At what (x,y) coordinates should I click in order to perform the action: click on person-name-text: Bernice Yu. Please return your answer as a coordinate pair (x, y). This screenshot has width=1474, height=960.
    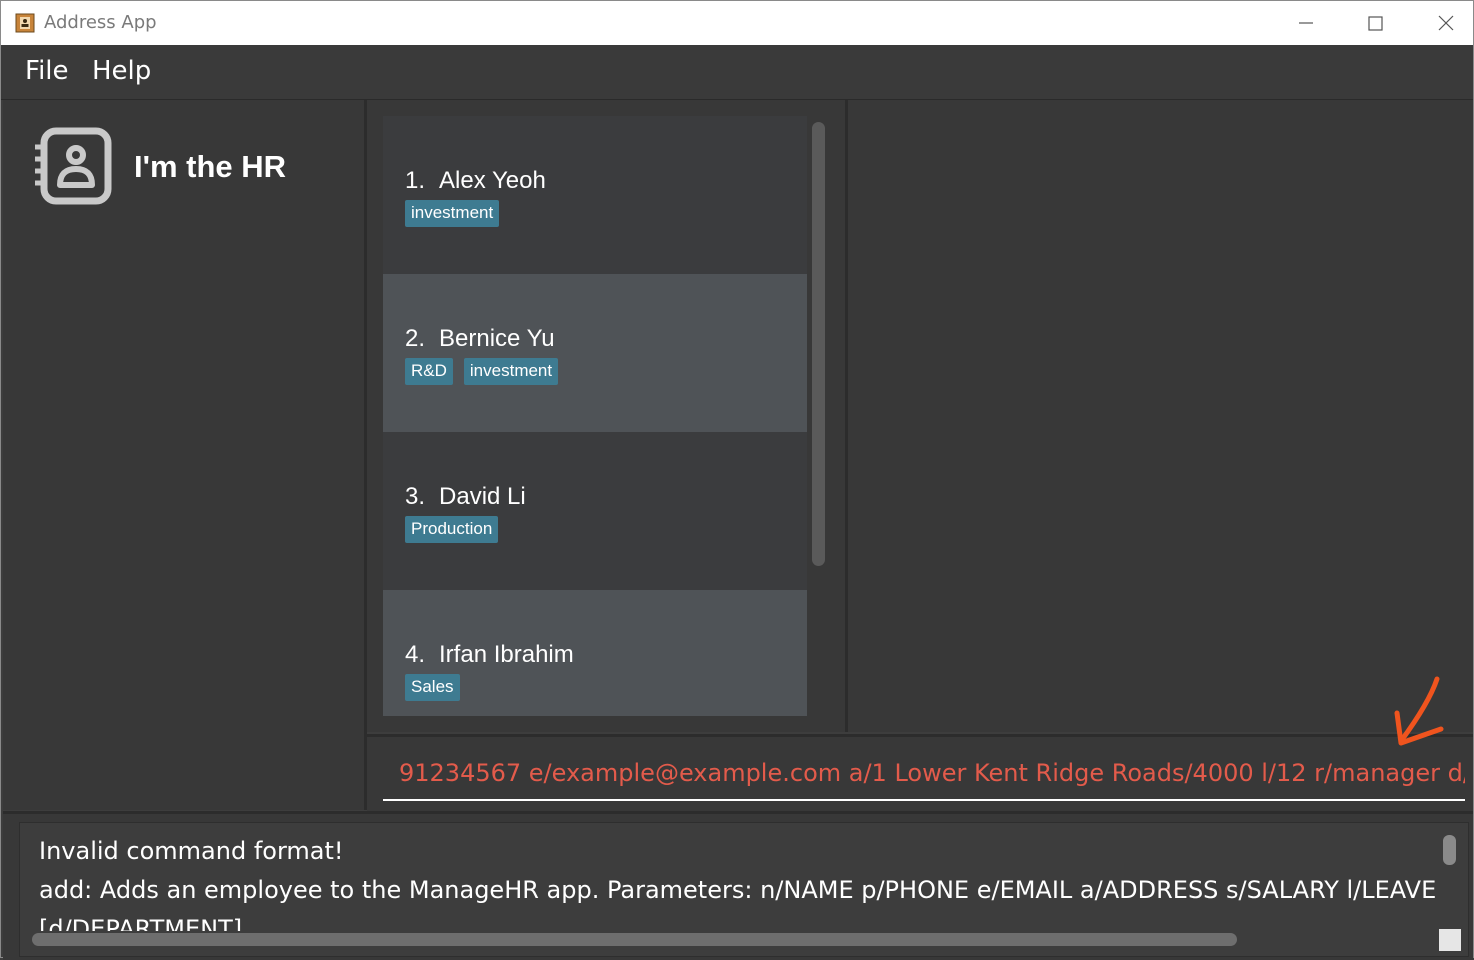
    Looking at the image, I should click on (497, 338).